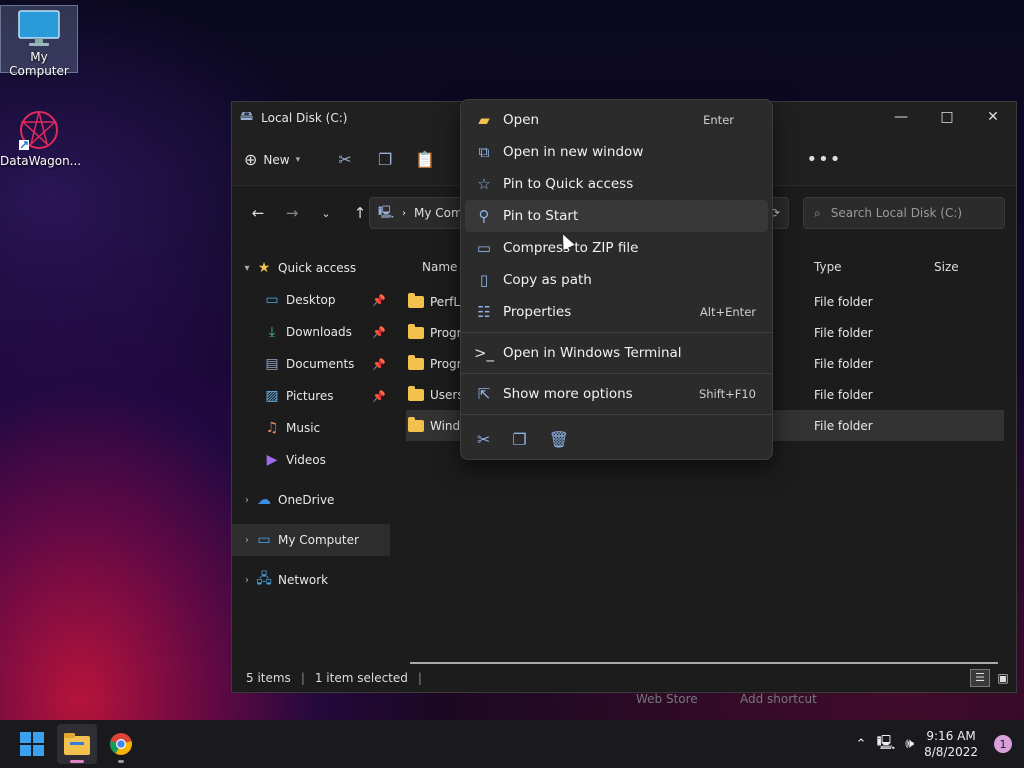 The width and height of the screenshot is (1024, 768). Describe the element at coordinates (272, 460) in the screenshot. I see `video-icon: ▶` at that location.